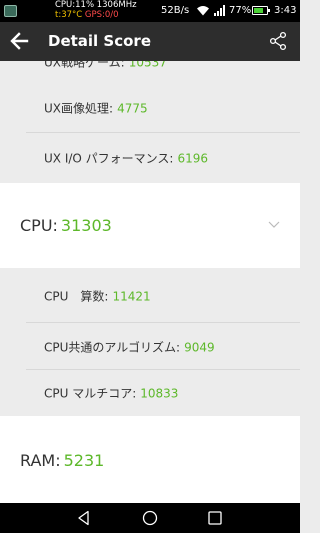  I want to click on sub-label-text: CPU マルチコア:, so click(90, 393).